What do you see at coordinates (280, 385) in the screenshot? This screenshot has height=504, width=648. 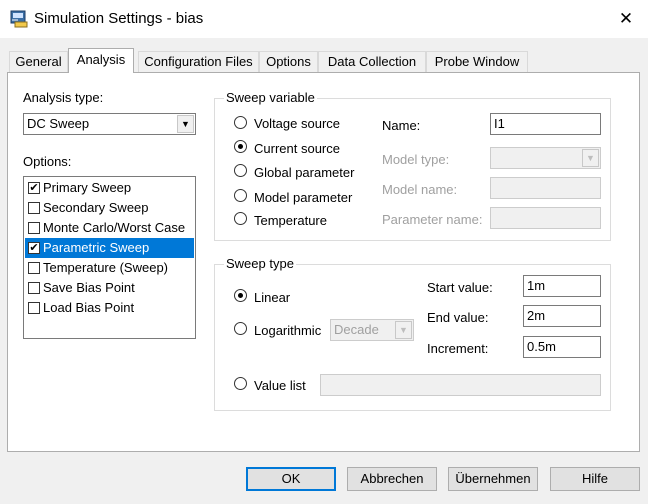 I see `value-list-label: Value list` at bounding box center [280, 385].